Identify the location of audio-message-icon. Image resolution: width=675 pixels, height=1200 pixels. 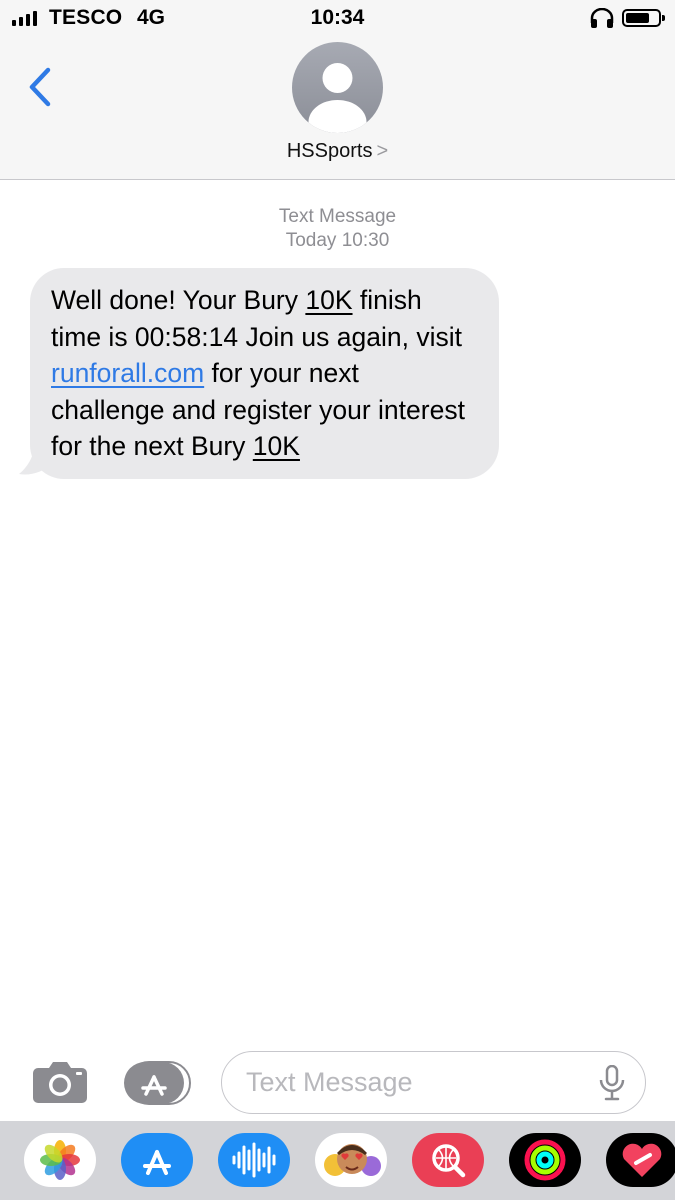
(254, 1160).